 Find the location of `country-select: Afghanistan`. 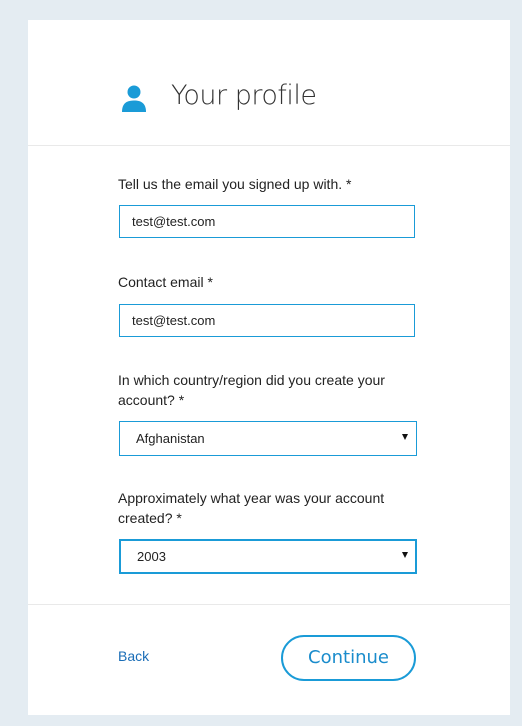

country-select: Afghanistan is located at coordinates (268, 438).